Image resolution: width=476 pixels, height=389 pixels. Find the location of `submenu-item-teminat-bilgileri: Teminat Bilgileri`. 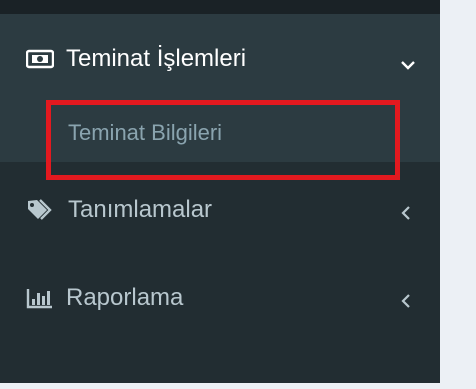

submenu-item-teminat-bilgileri: Teminat Bilgileri is located at coordinates (220, 133).